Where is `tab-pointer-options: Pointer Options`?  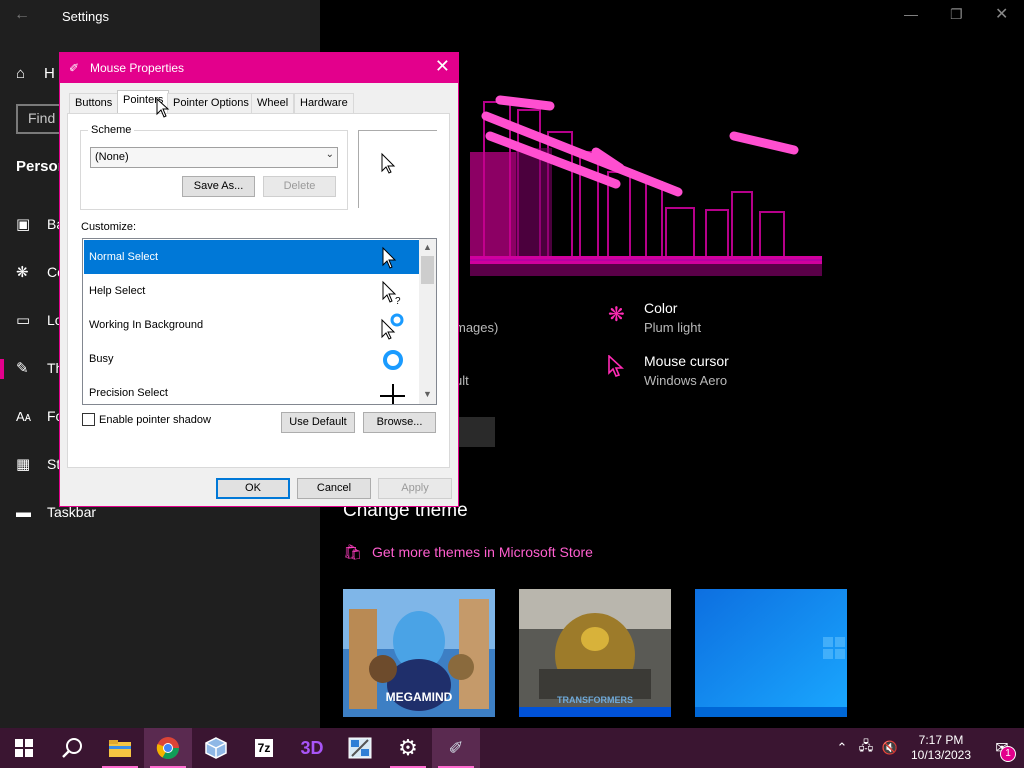 tab-pointer-options: Pointer Options is located at coordinates (211, 103).